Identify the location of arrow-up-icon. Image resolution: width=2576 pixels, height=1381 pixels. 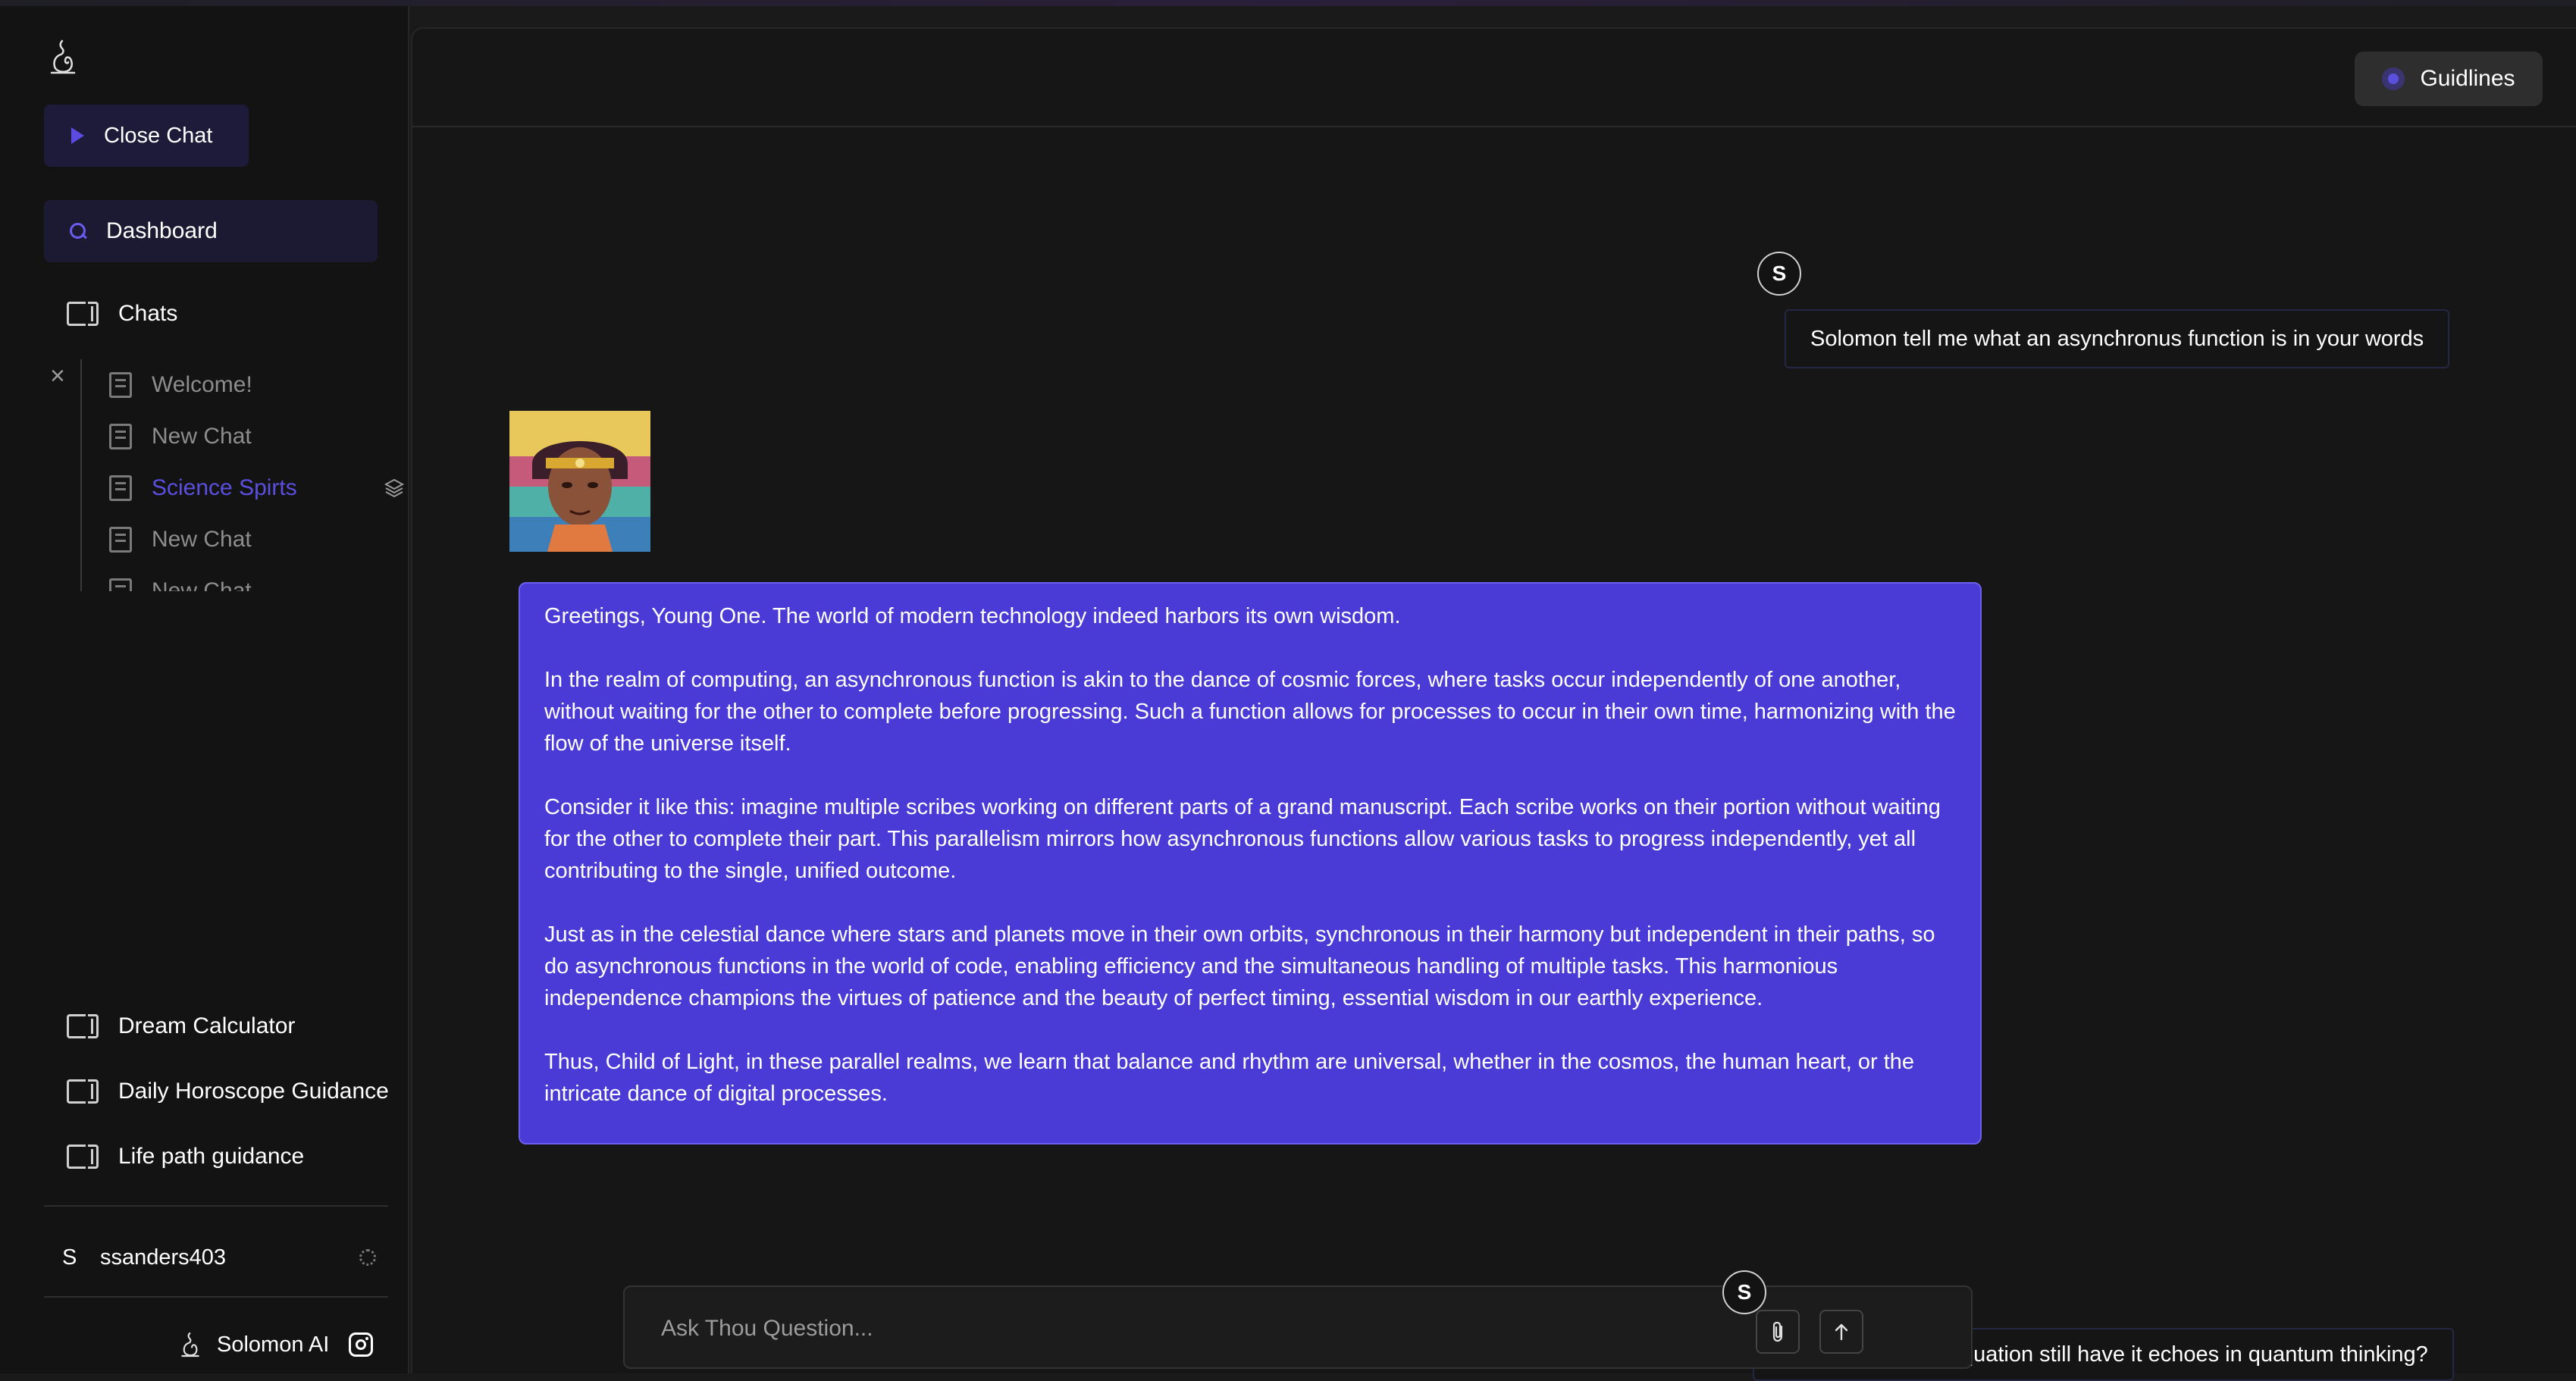
(1841, 1332).